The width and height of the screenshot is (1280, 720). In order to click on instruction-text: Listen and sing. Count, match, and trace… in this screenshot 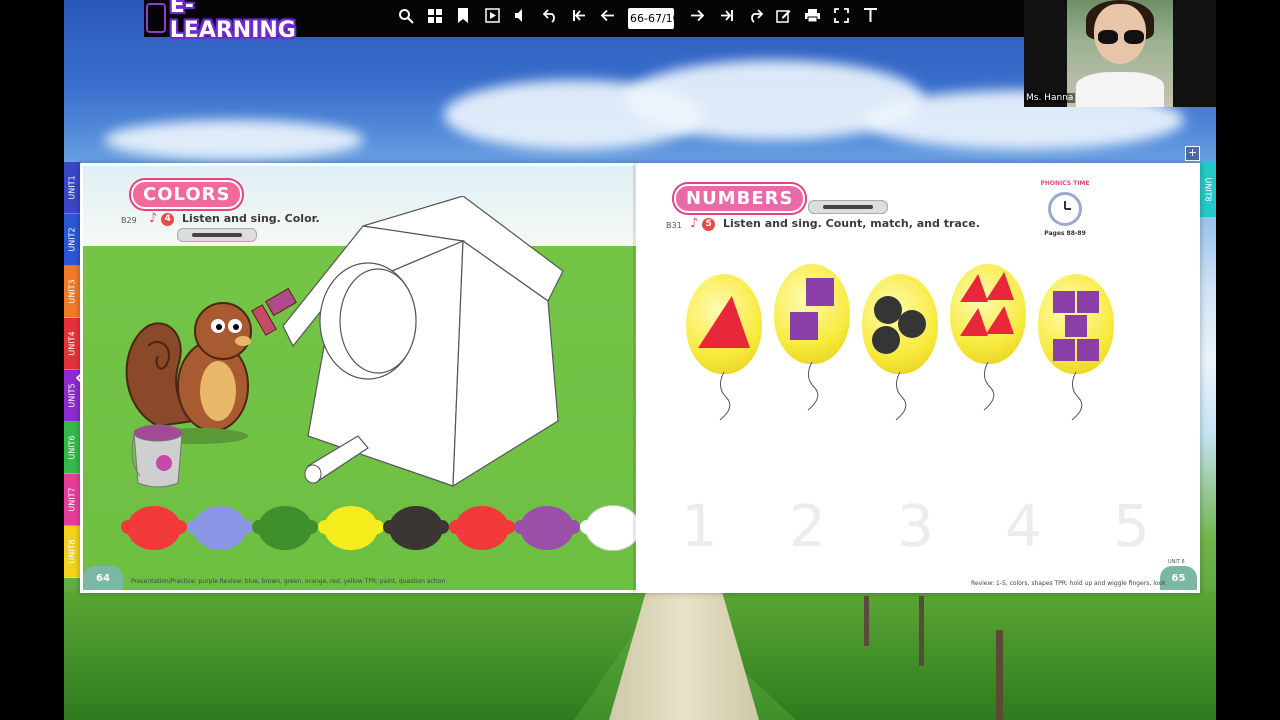, I will do `click(851, 223)`.